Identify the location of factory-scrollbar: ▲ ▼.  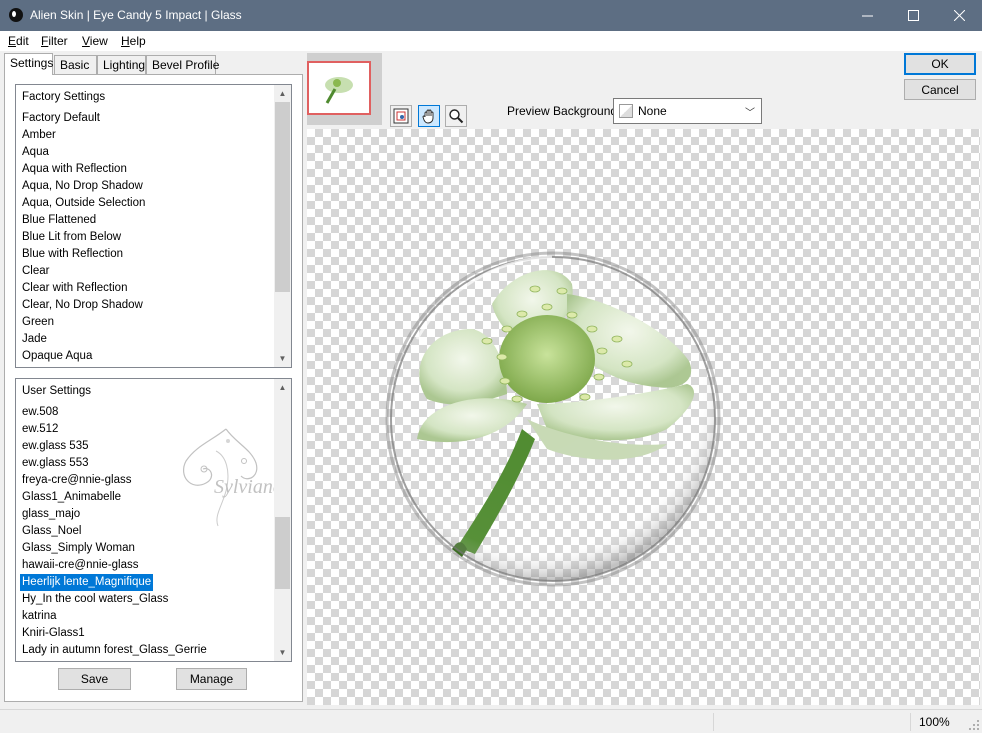
(282, 226).